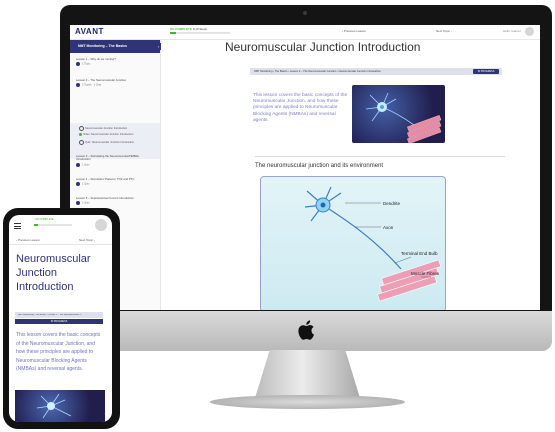 Image resolution: width=555 pixels, height=432 pixels. I want to click on phone-neuron-image, so click(60, 406).